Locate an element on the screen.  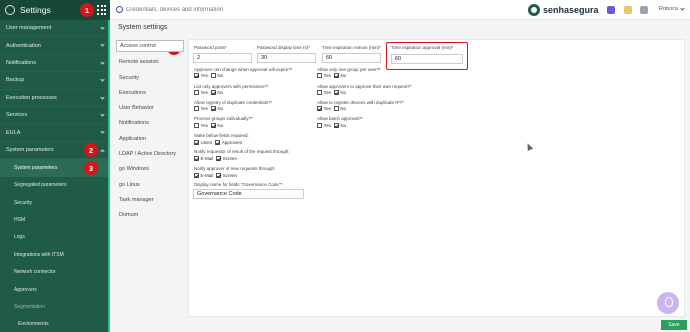
sidebar-item-notifications: Notifications is located at coordinates (55, 64).